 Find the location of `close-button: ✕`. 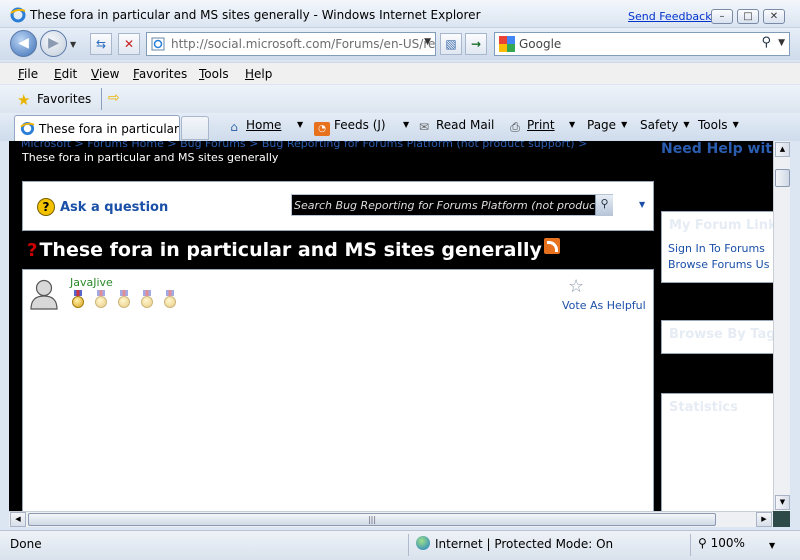

close-button: ✕ is located at coordinates (774, 16).